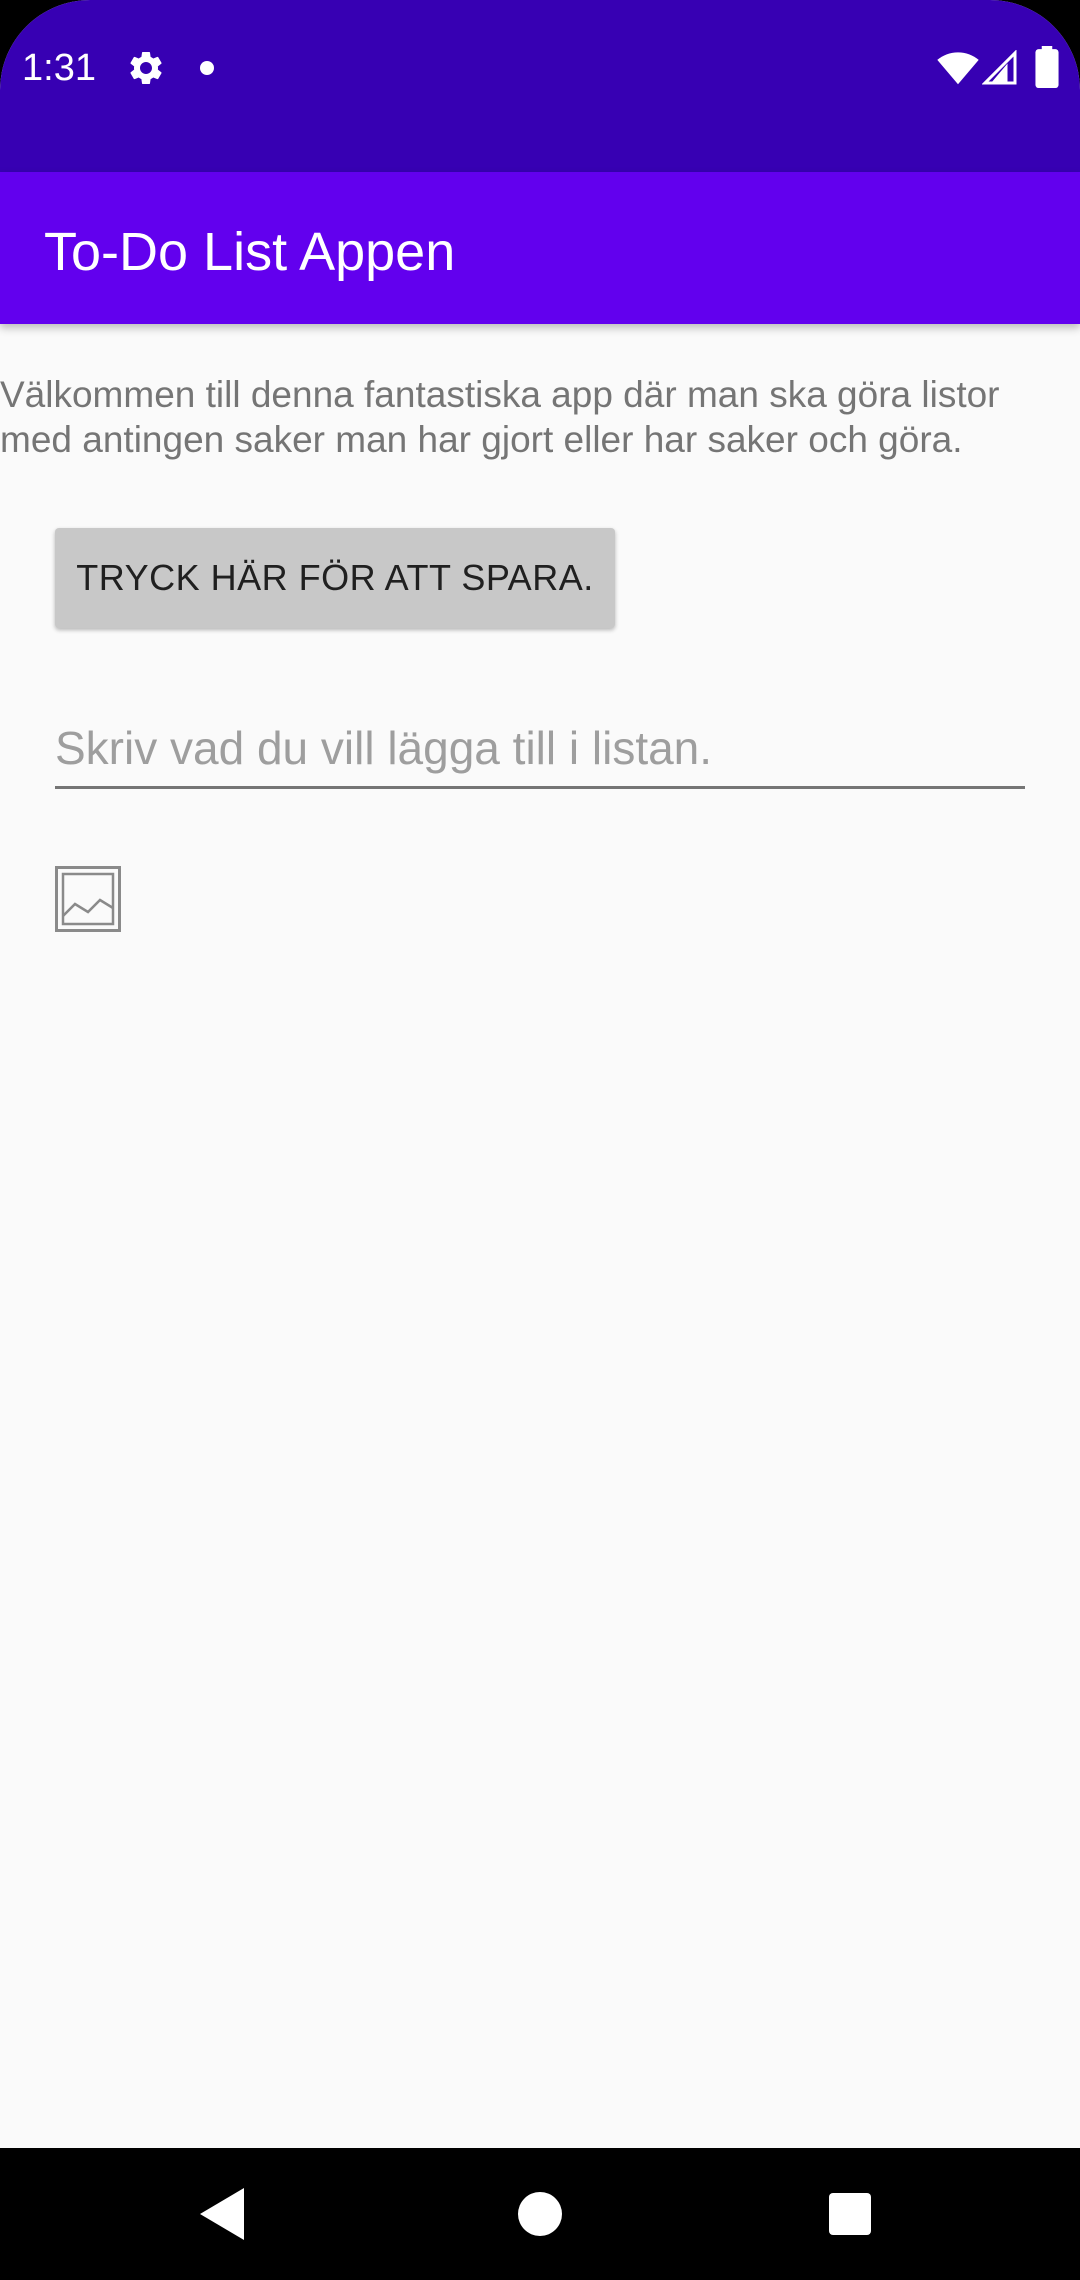 The image size is (1080, 2280). Describe the element at coordinates (958, 68) in the screenshot. I see `wifi-icon` at that location.